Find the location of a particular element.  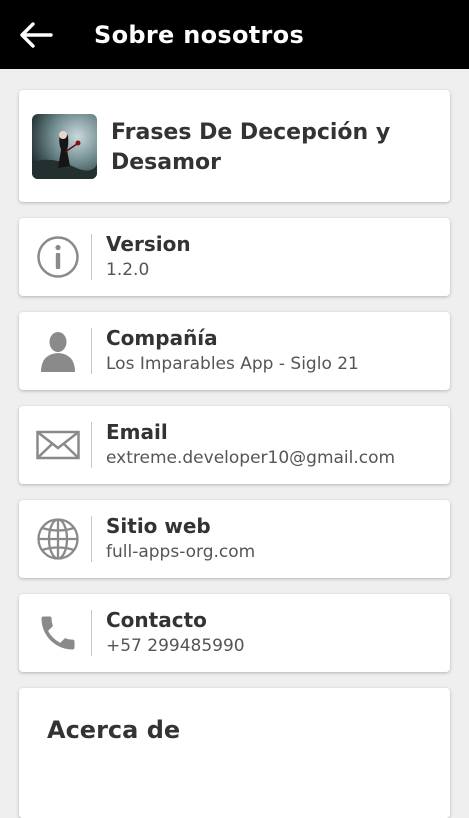

app-icon is located at coordinates (64, 146).